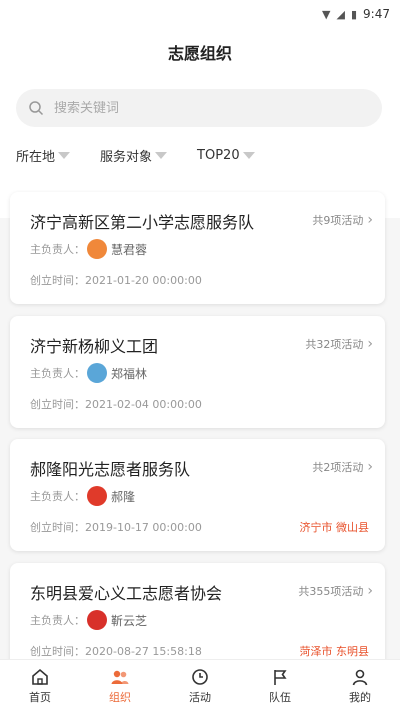 This screenshot has width=400, height=711. I want to click on status-bar: ▼ ◢ ▮ 9:47, so click(200, 14).